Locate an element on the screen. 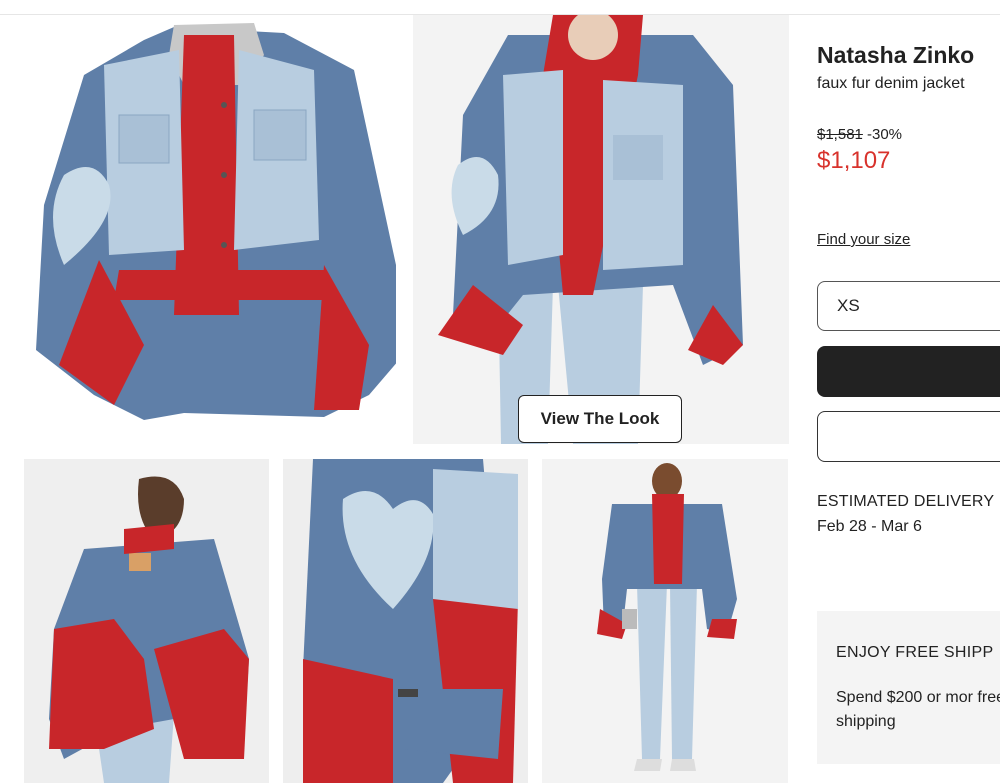 This screenshot has height=783, width=1000. sale-price: $1,107 is located at coordinates (854, 160).